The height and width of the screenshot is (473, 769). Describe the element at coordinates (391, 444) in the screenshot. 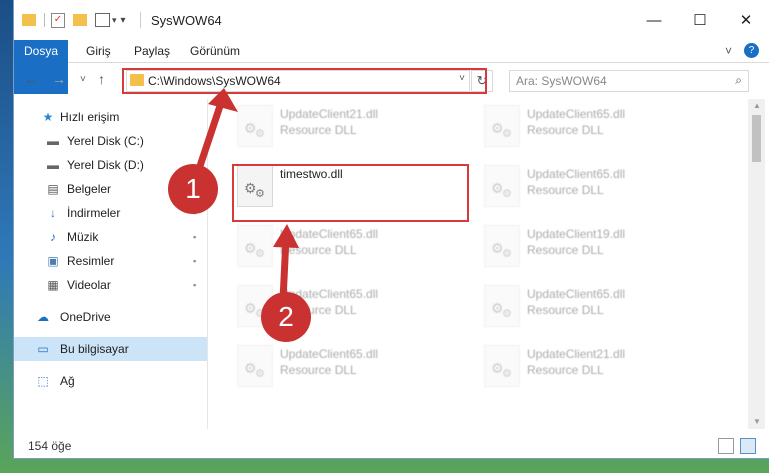

I see `status-bar: 154 öğe` at that location.